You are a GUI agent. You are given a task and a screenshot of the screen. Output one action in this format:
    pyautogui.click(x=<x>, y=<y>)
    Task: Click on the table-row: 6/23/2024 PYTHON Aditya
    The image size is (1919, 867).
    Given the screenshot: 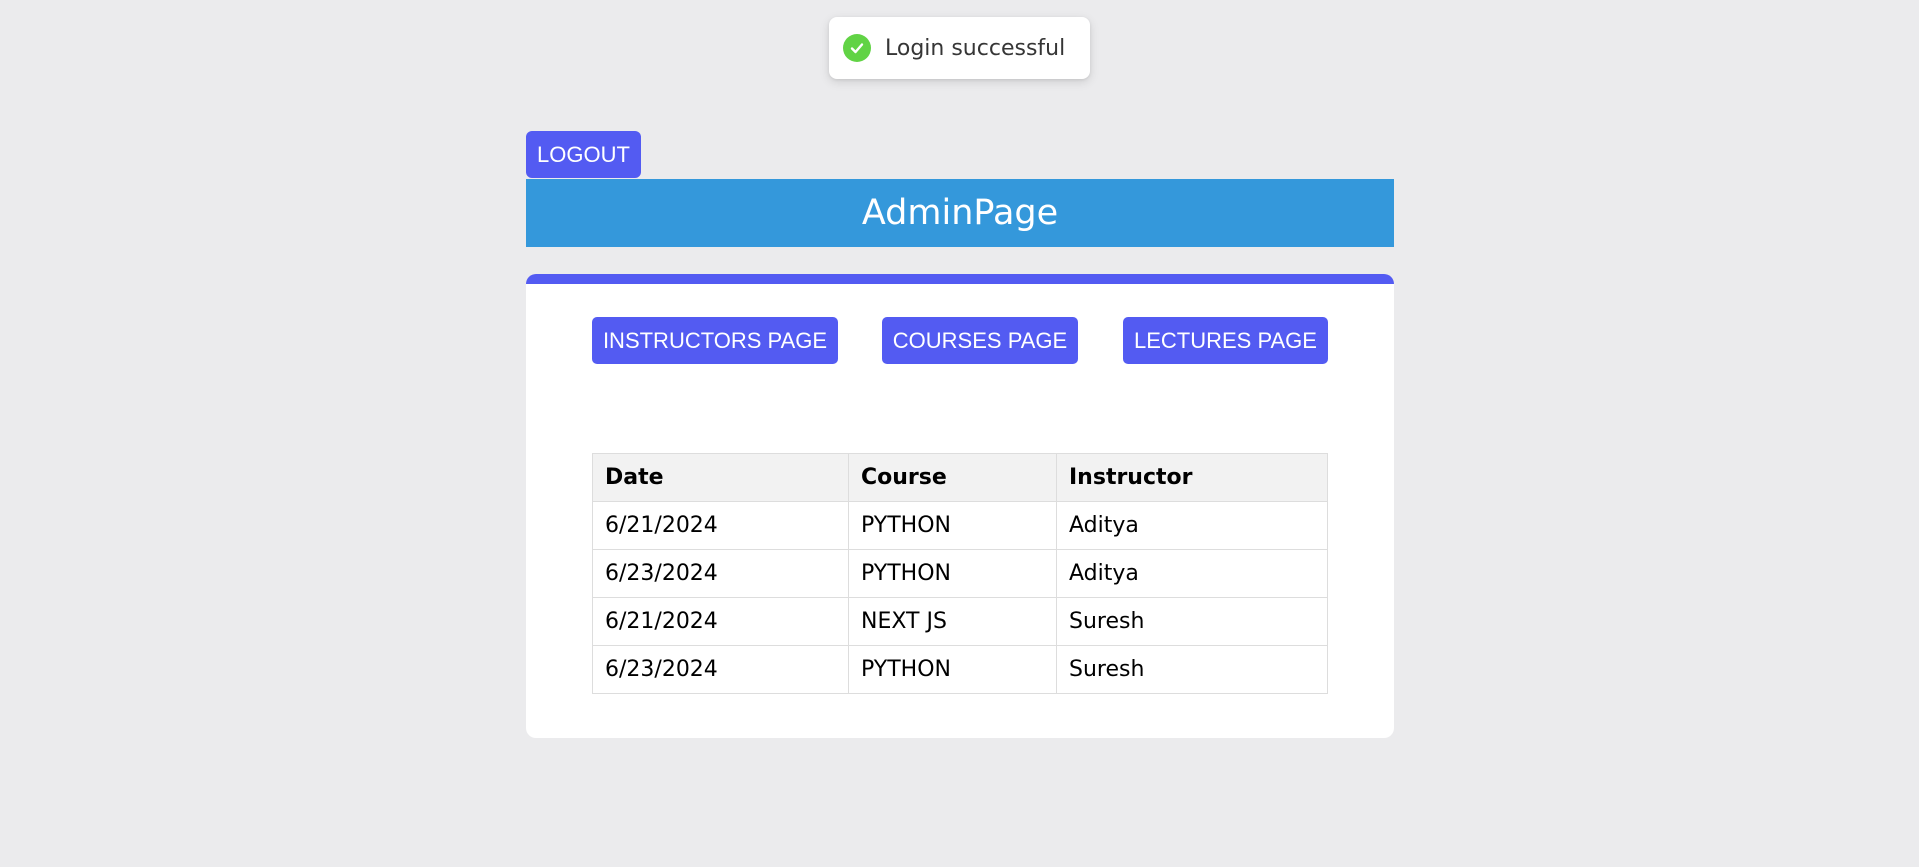 What is the action you would take?
    pyautogui.click(x=960, y=573)
    